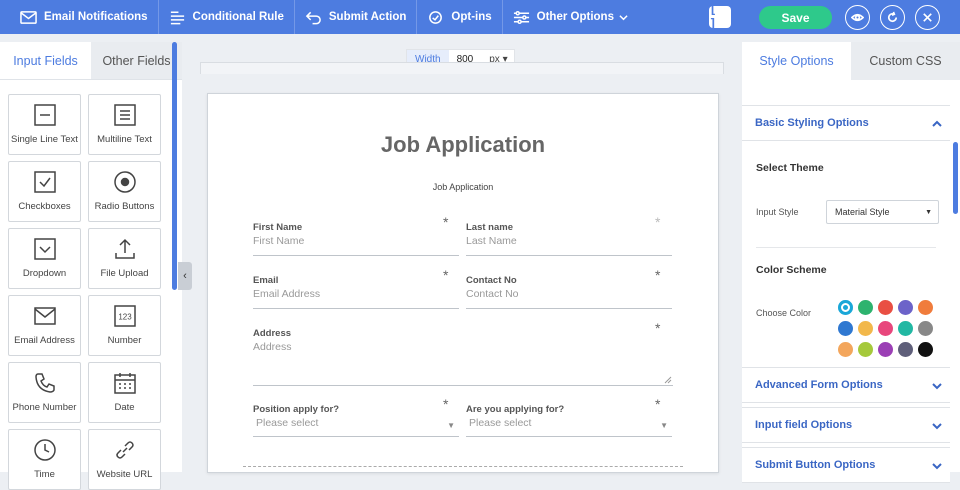  Describe the element at coordinates (846, 465) in the screenshot. I see `submit-button-options-section: Submit Button Options` at that location.